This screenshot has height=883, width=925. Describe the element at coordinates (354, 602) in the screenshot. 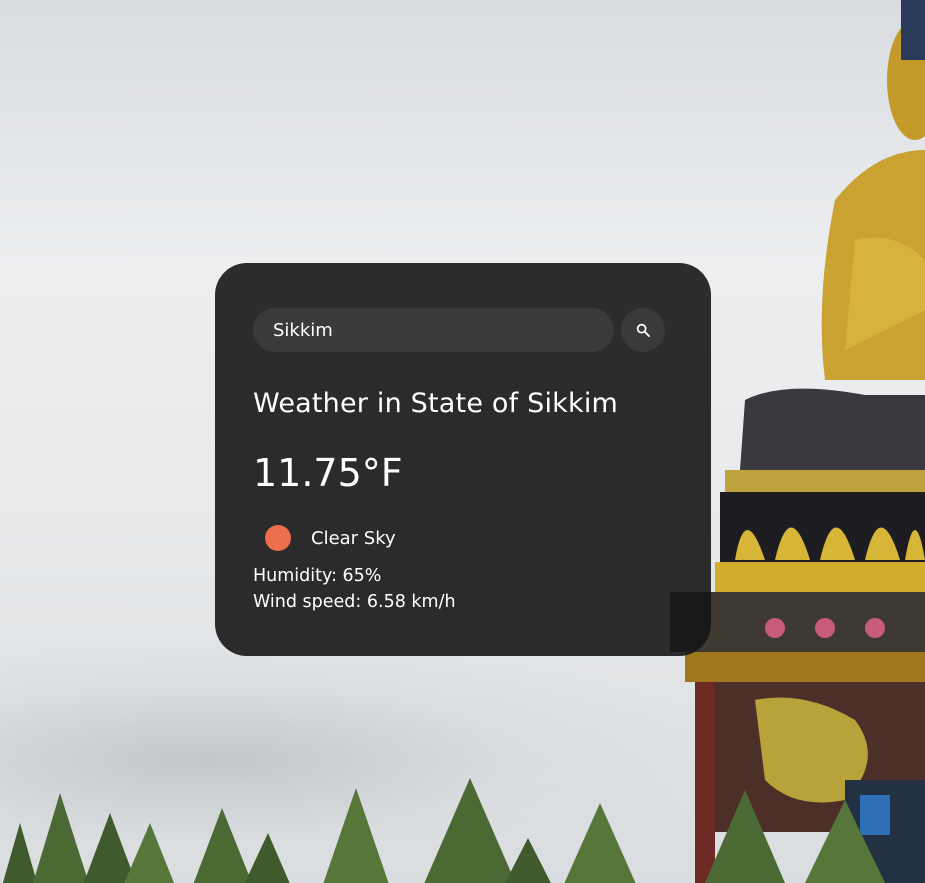

I see `wind-speed: Wind speed: 6.58 km/h` at that location.